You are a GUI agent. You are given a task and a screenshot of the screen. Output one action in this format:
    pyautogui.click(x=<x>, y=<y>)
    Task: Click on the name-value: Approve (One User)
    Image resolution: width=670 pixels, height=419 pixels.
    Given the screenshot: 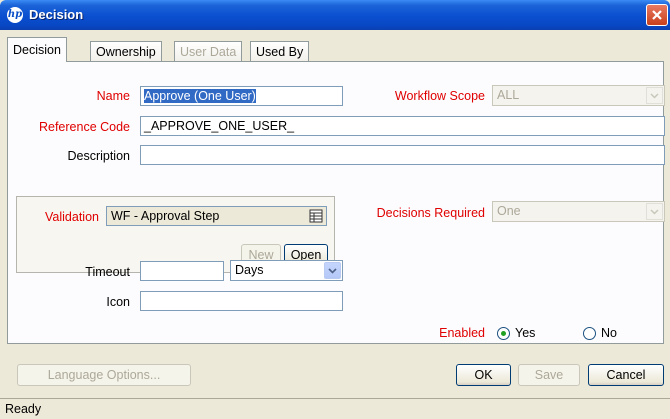 What is the action you would take?
    pyautogui.click(x=200, y=96)
    